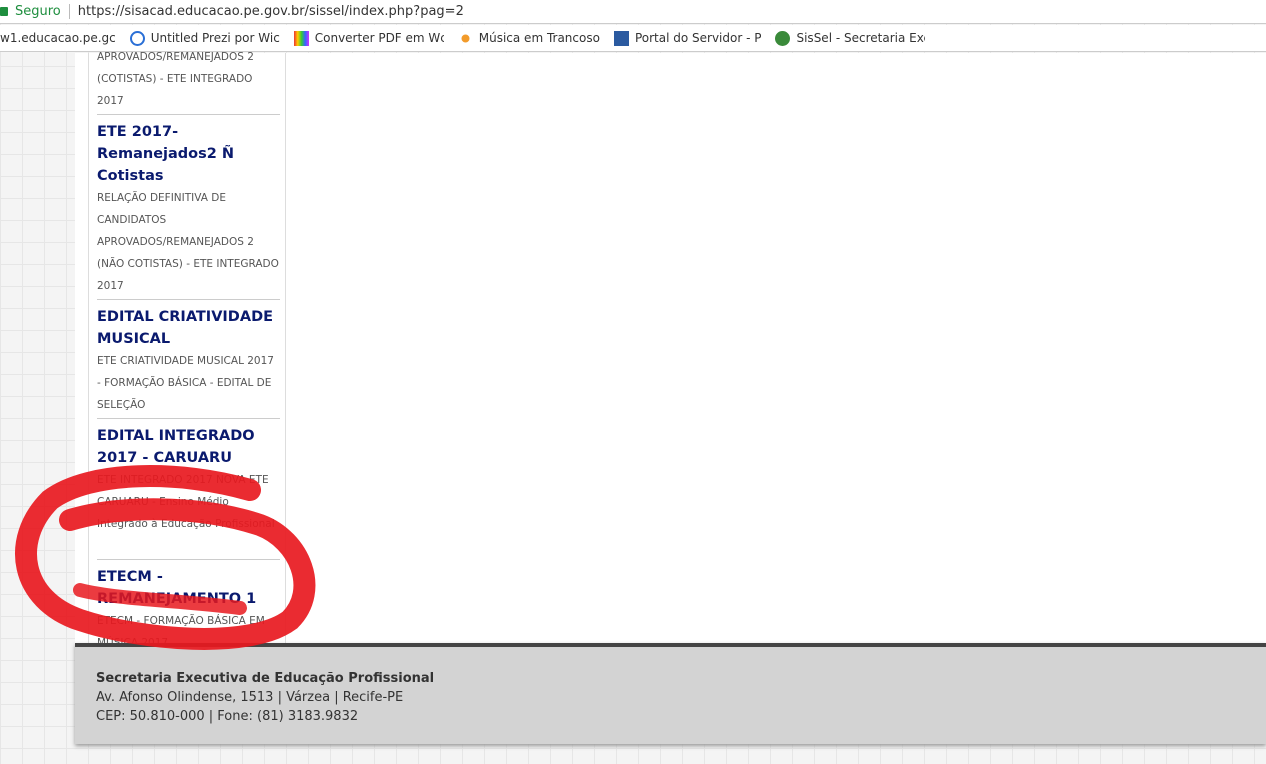 The image size is (1266, 764). I want to click on portal-icon, so click(621, 38).